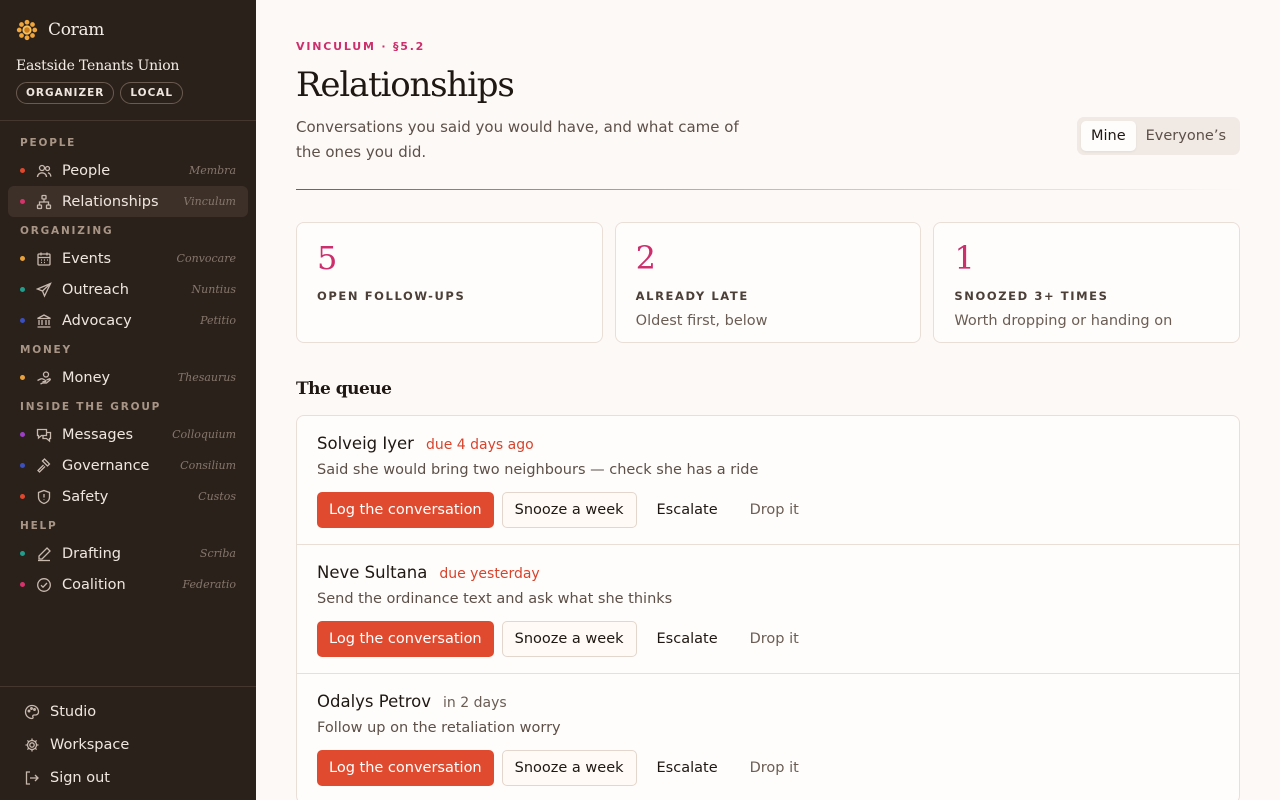 This screenshot has height=800, width=1280. I want to click on nav-section-people: PEOPLE, so click(48, 143).